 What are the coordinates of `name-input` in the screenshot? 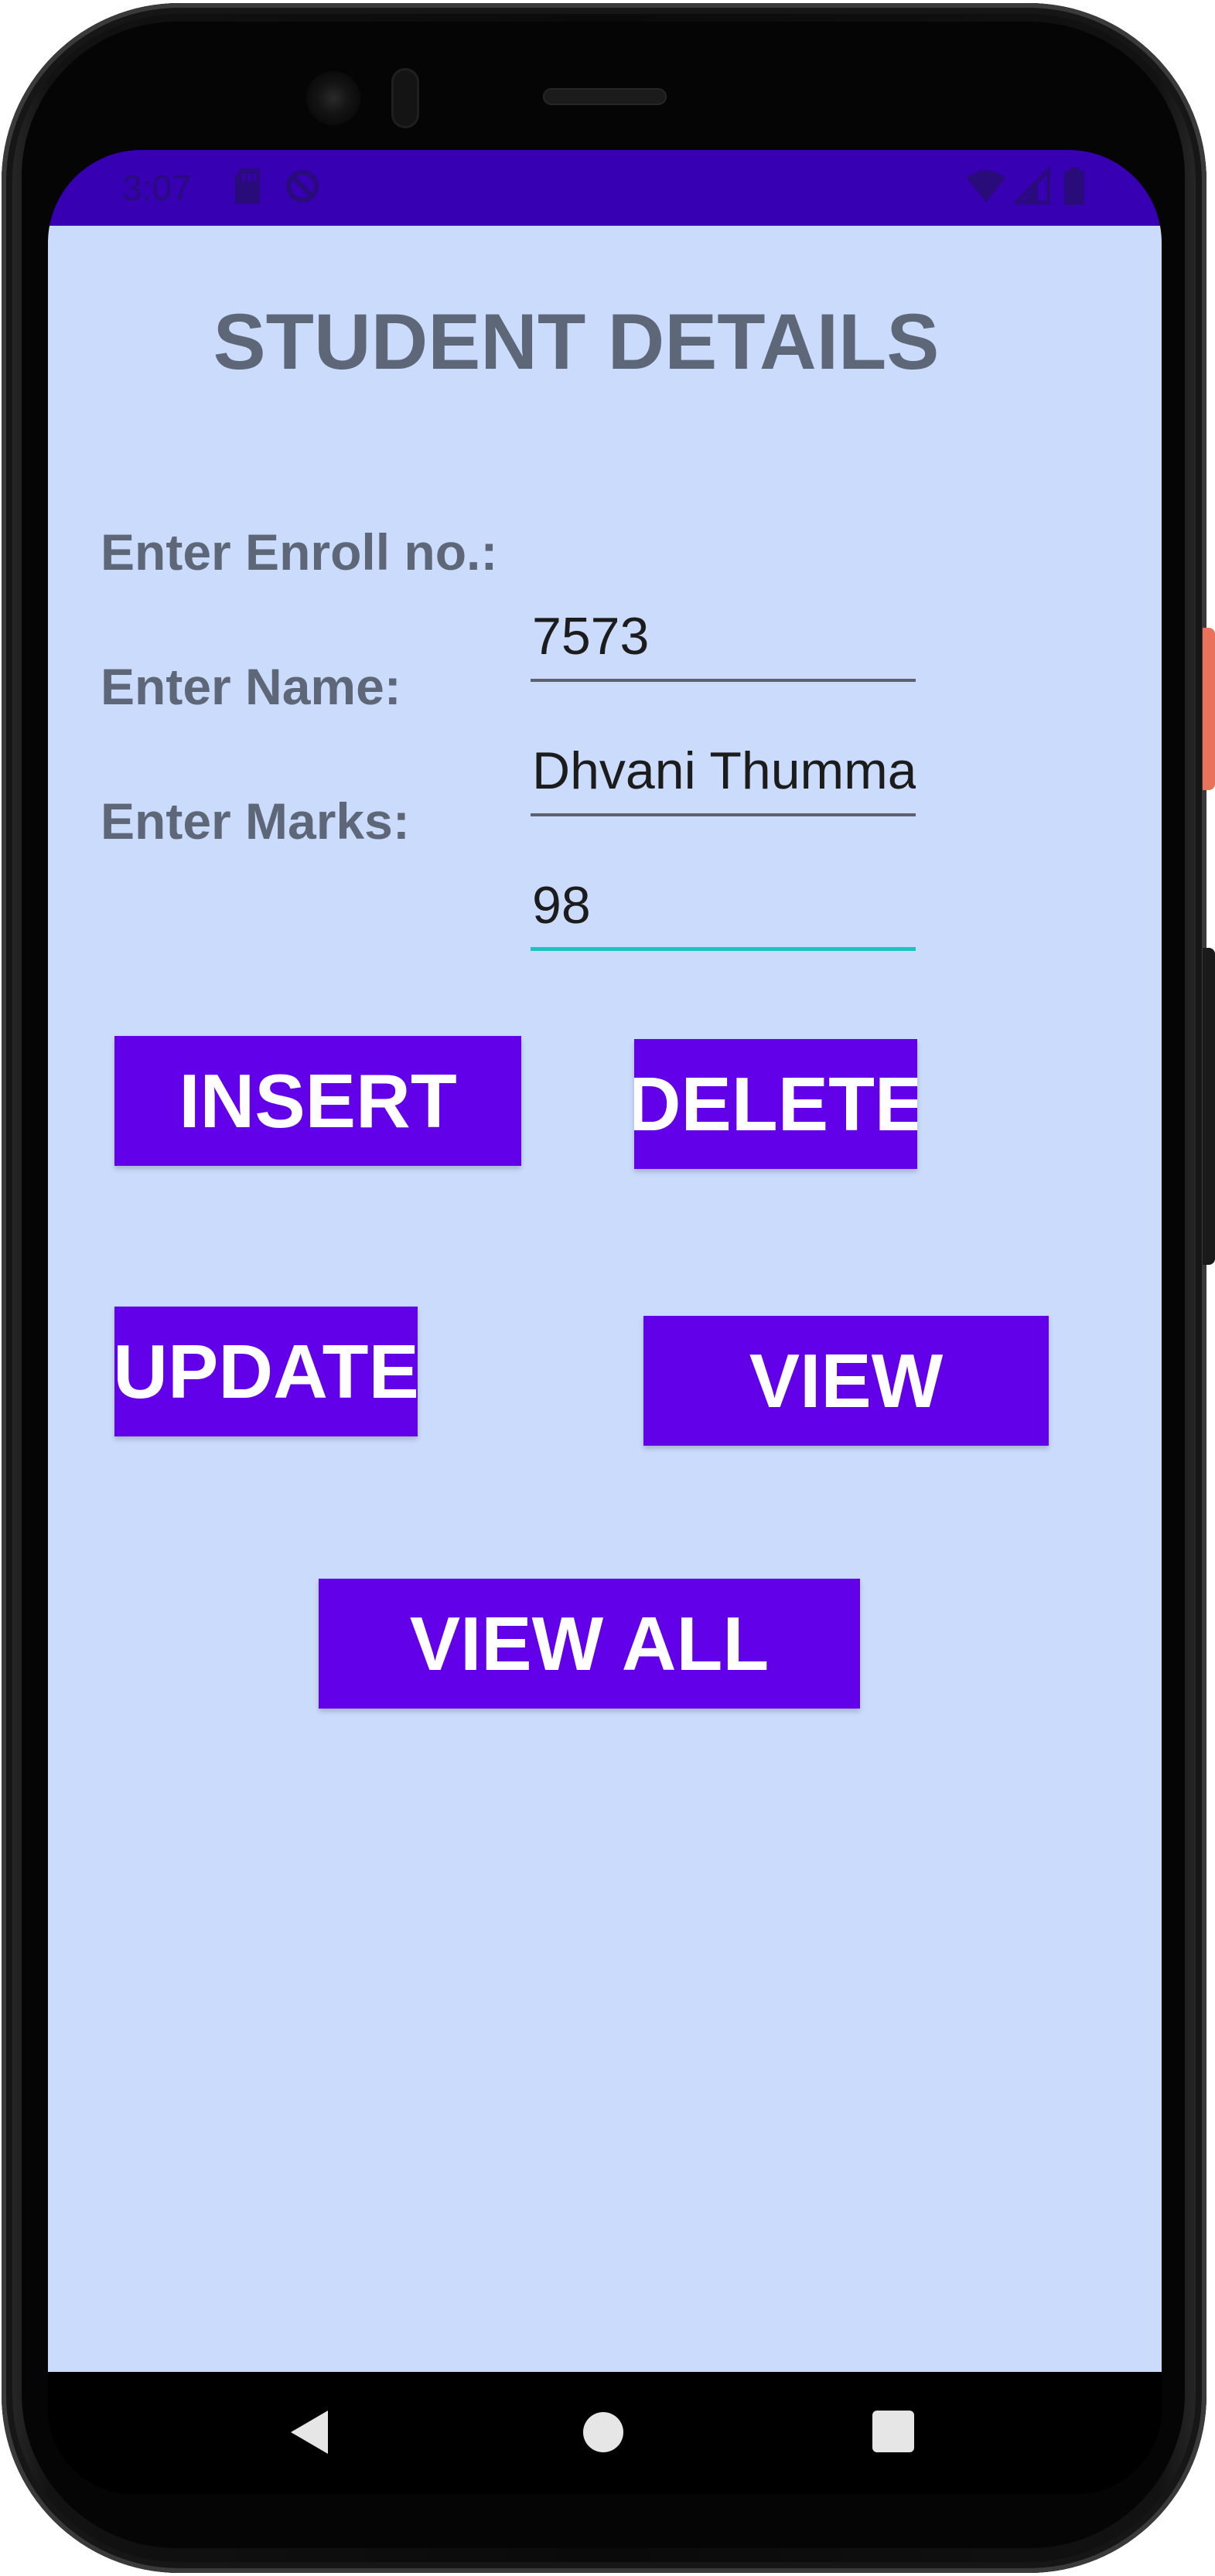 It's located at (723, 776).